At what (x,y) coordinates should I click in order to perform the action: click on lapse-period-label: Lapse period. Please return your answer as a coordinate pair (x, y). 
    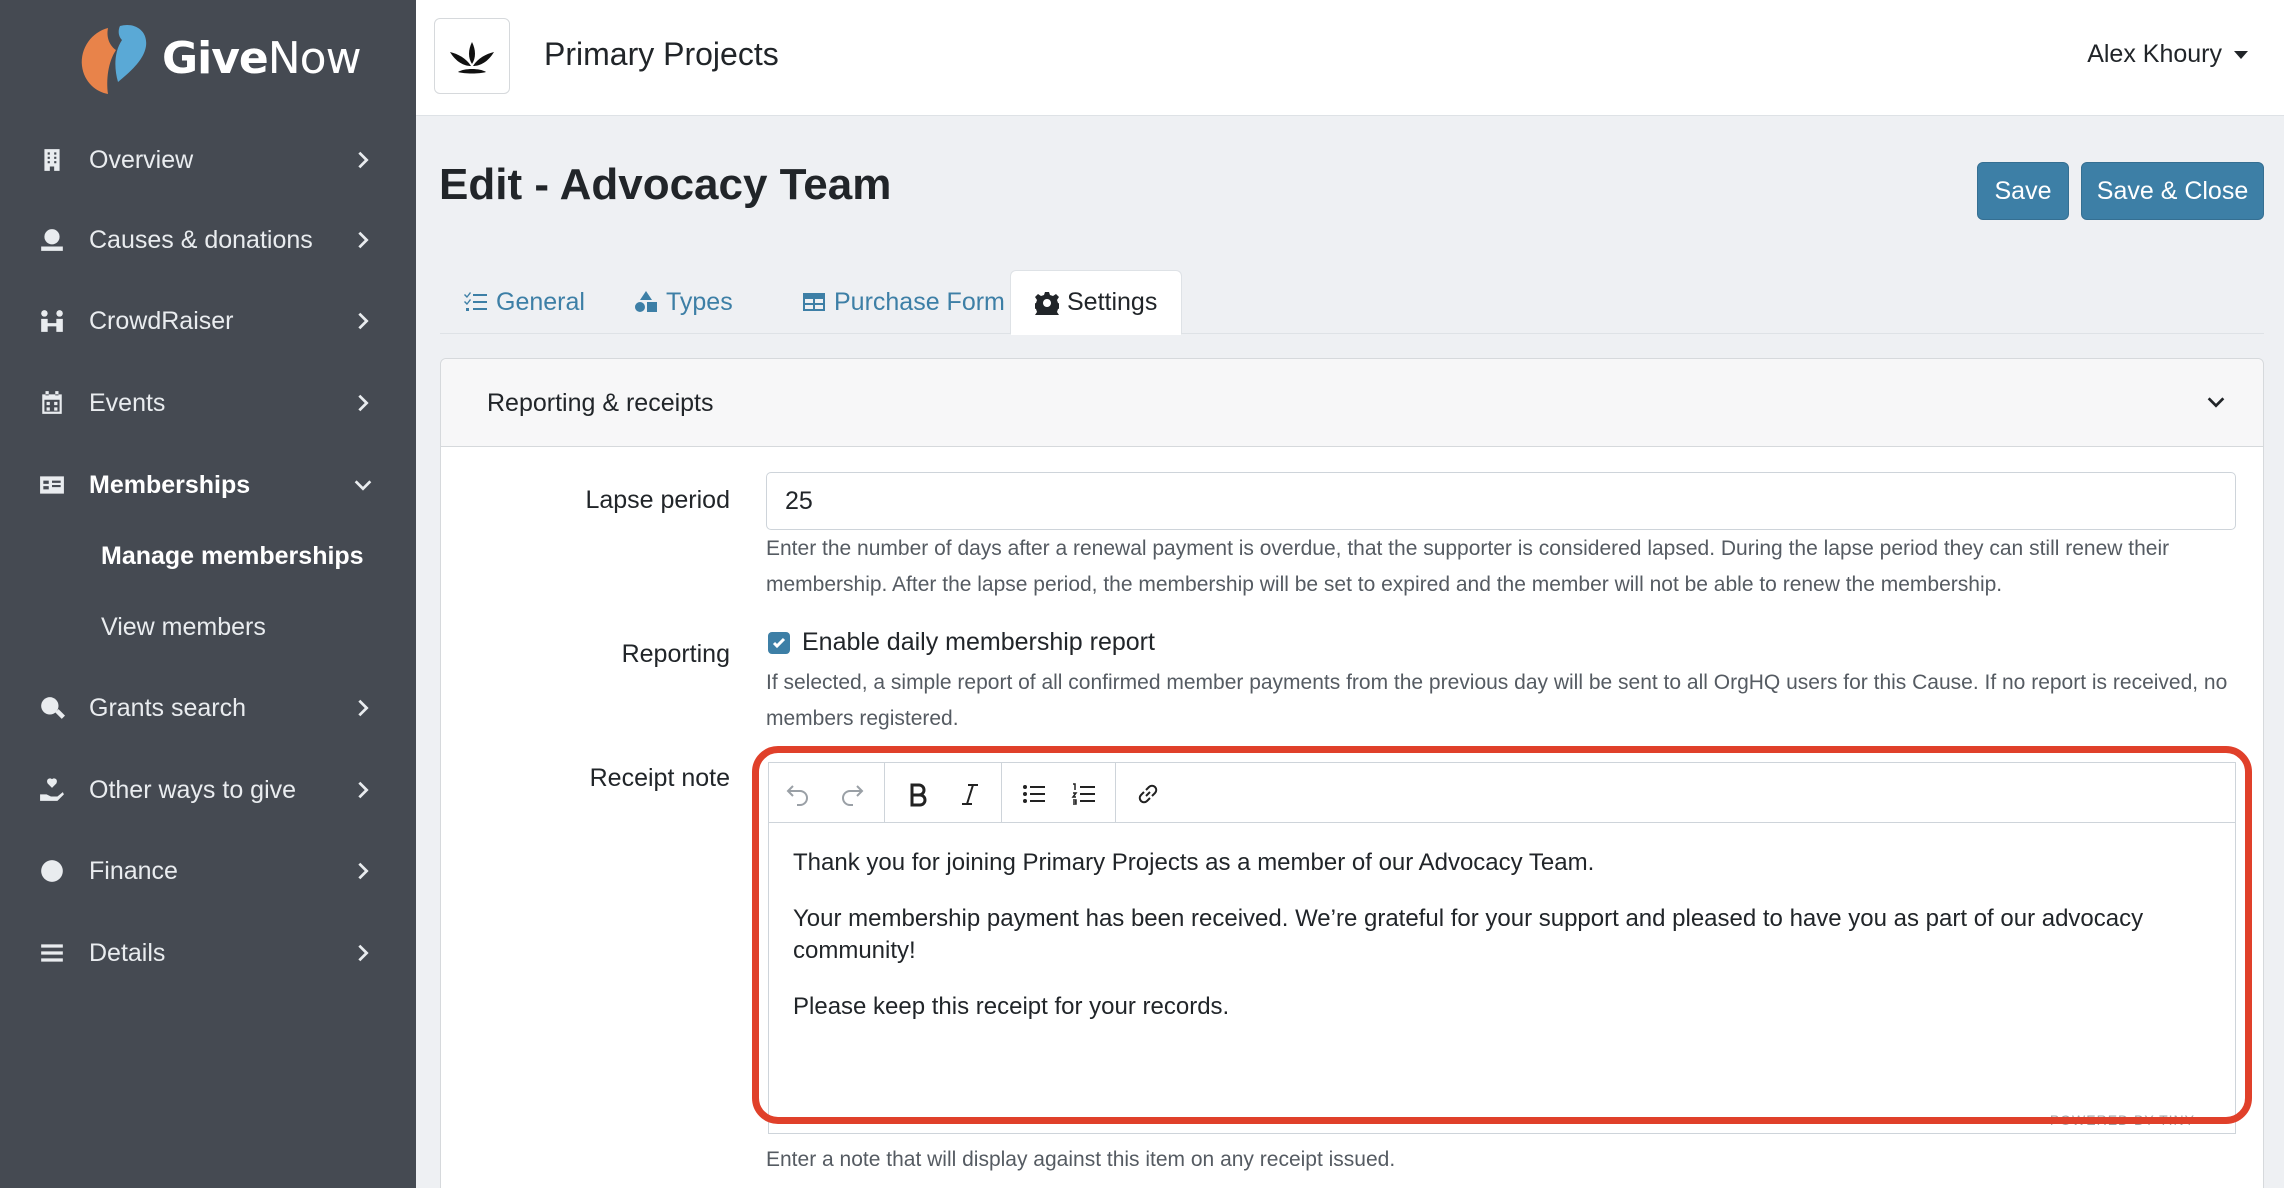
    Looking at the image, I should click on (657, 500).